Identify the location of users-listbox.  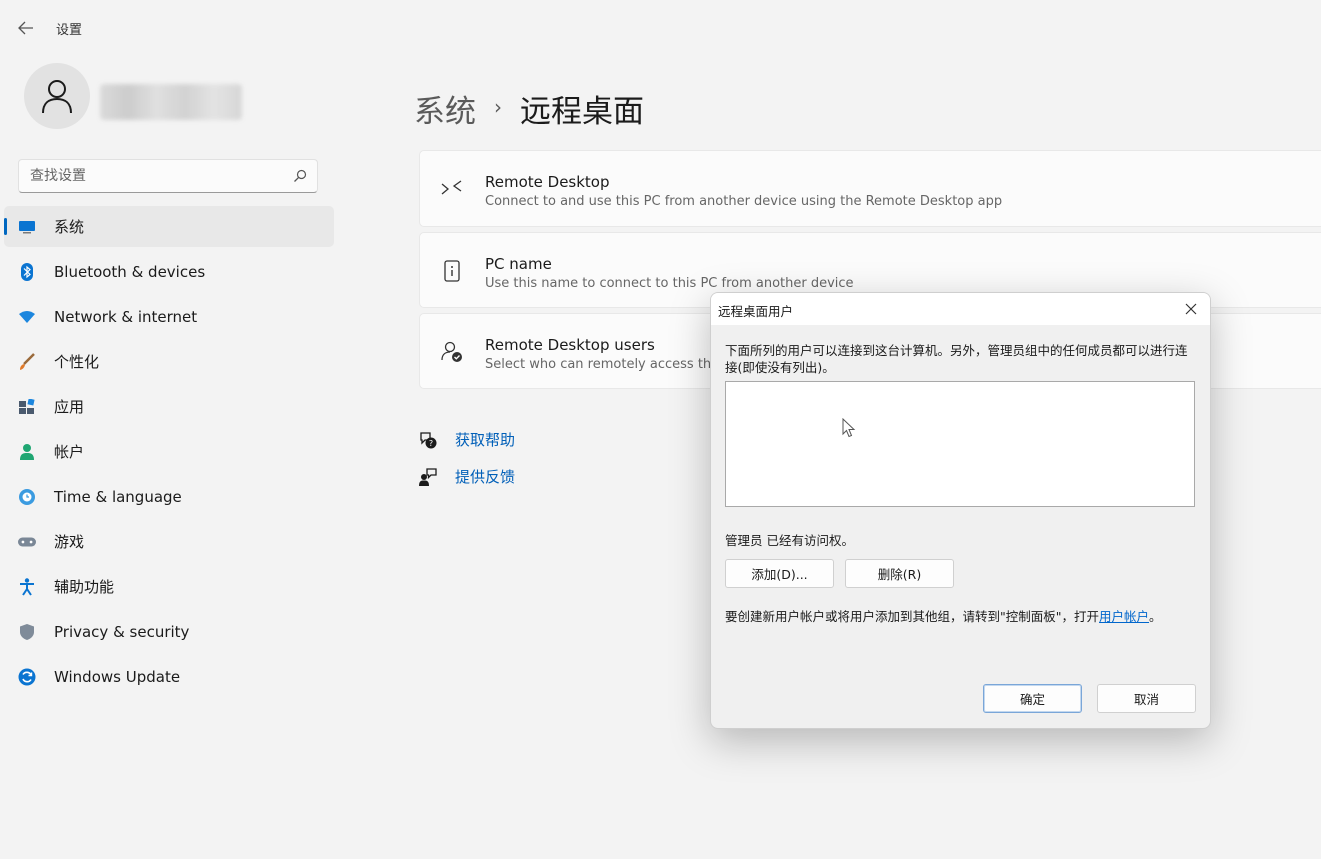
(960, 444).